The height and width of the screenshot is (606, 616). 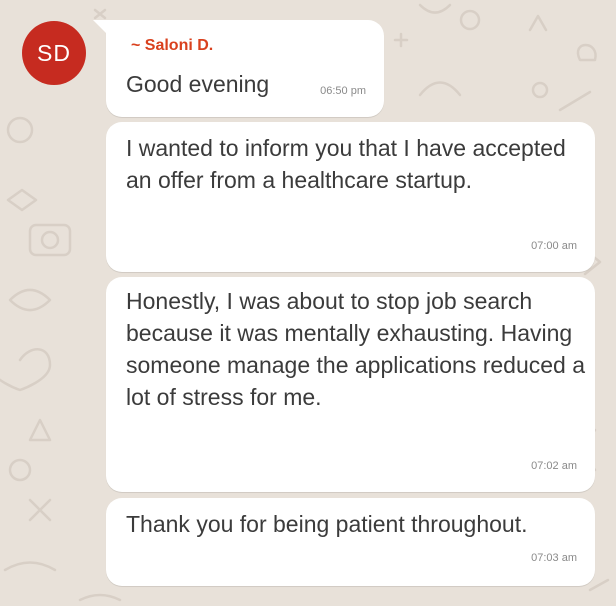 I want to click on message-text: Good evening, so click(x=198, y=84).